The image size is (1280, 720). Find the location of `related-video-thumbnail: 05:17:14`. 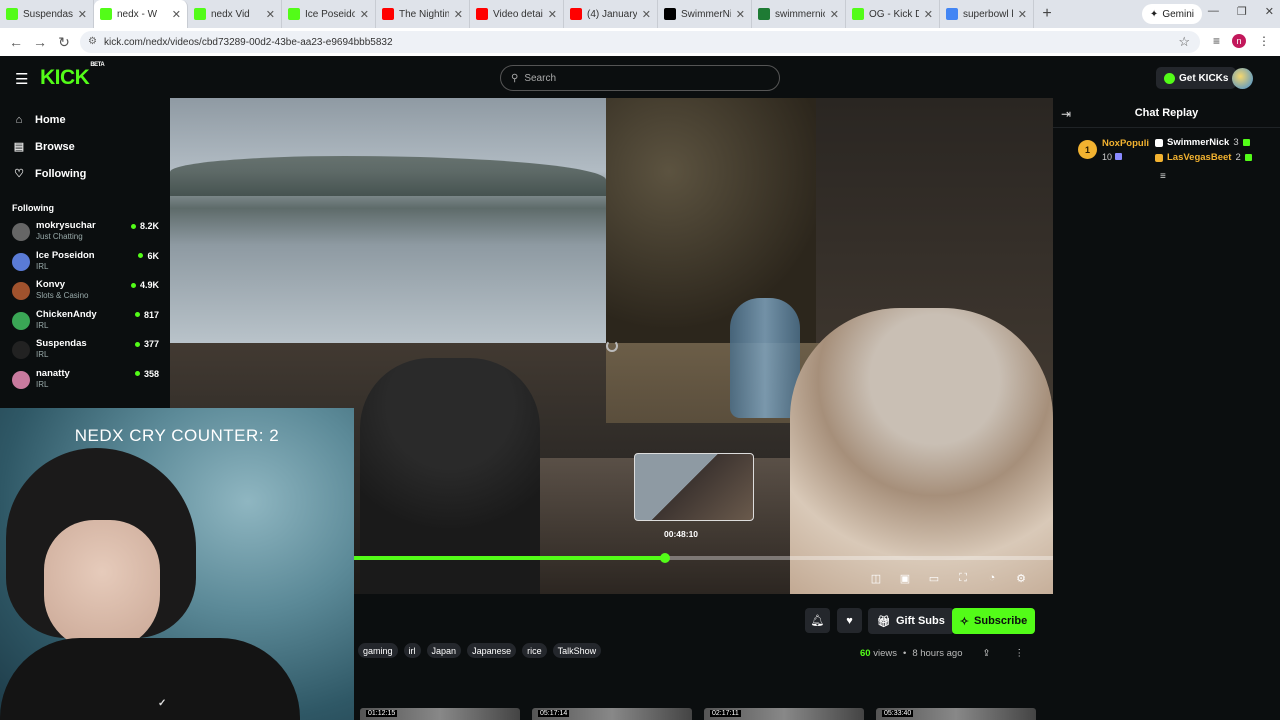

related-video-thumbnail: 05:17:14 is located at coordinates (612, 714).